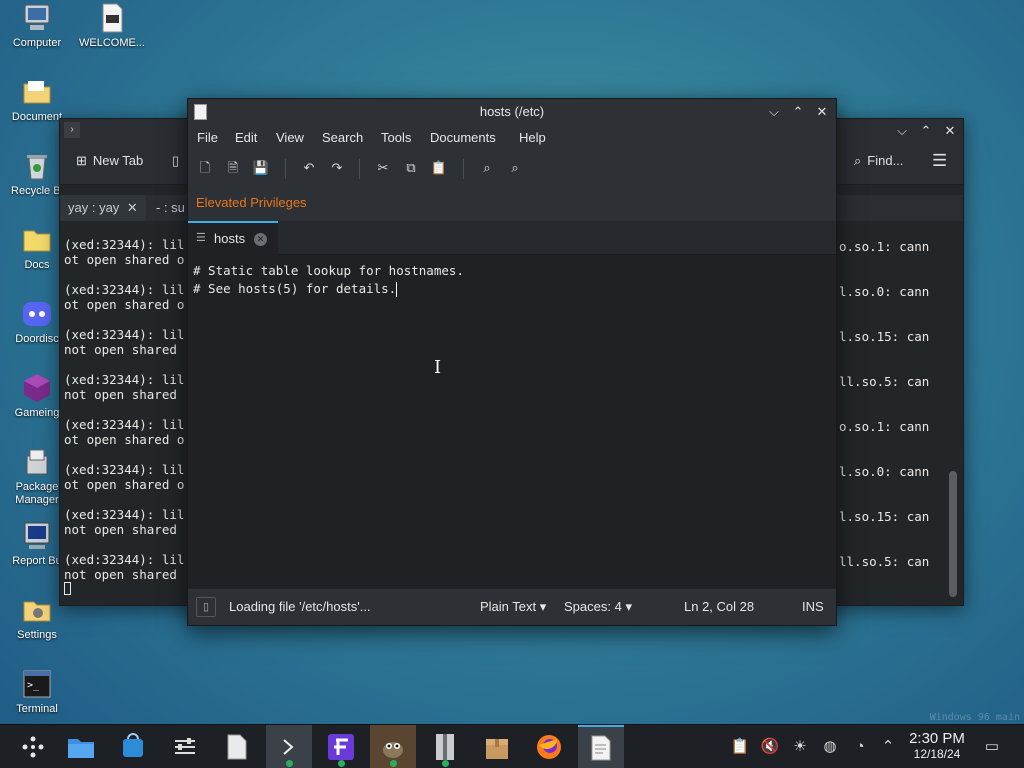 This screenshot has width=1024, height=768. I want to click on new-document-icon: 🗋, so click(205, 168).